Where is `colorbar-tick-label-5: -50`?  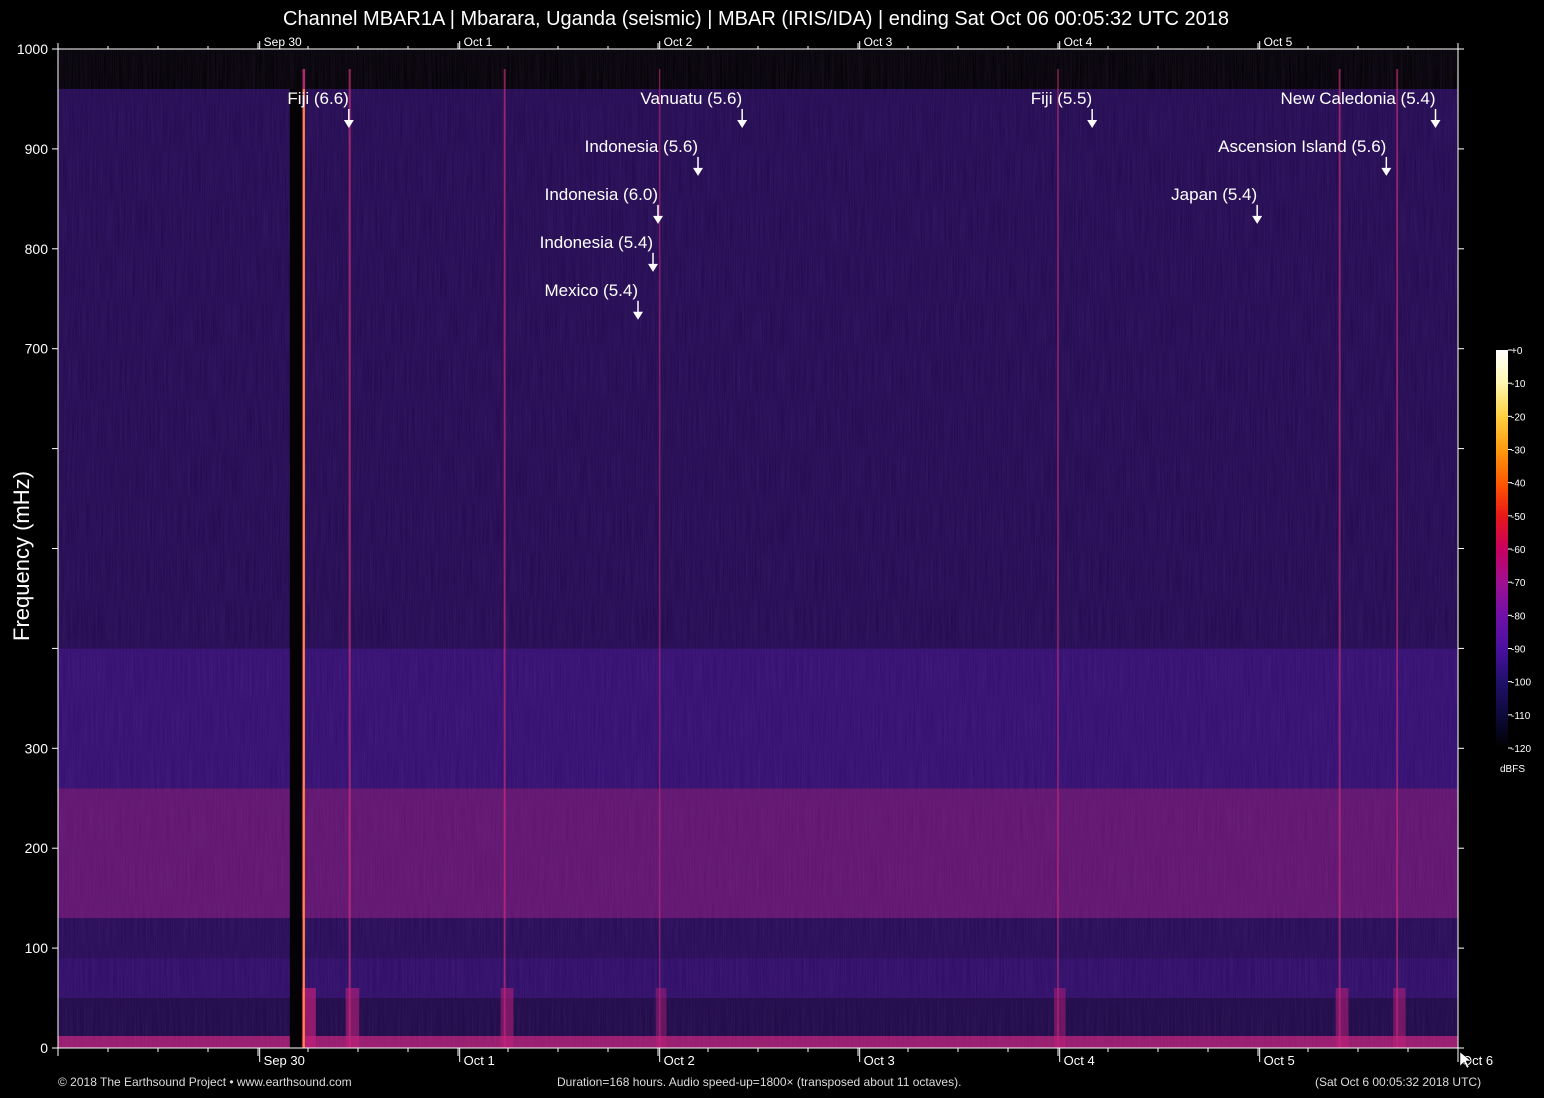 colorbar-tick-label-5: -50 is located at coordinates (1518, 517).